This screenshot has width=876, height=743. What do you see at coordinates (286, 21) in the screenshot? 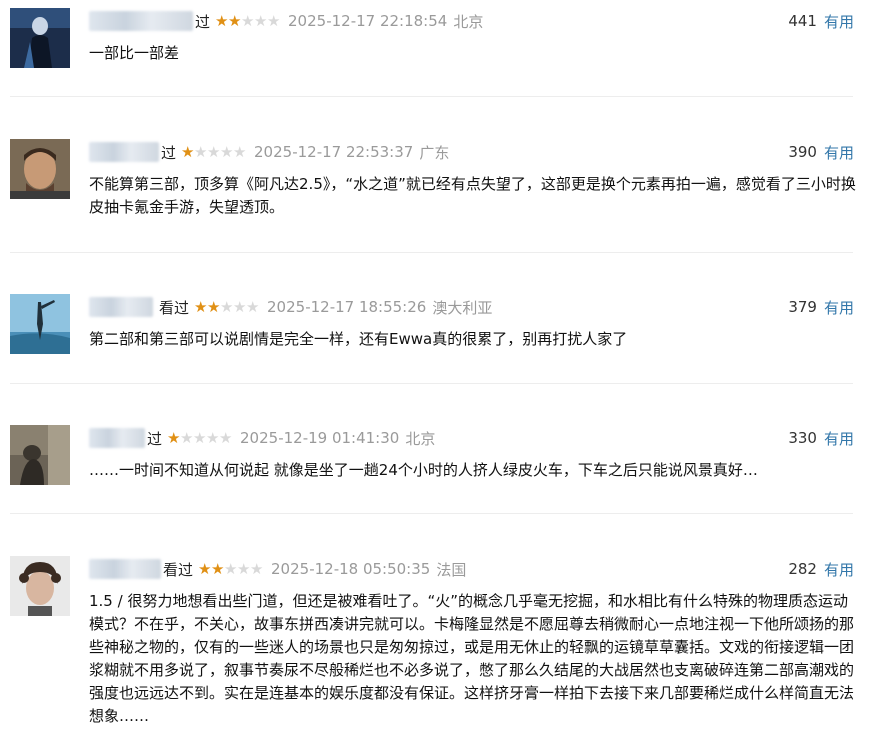
I see `comment-meta: 过 ★ ★ ★ ★ ★ 2025-12-17 22:18:54 北京` at bounding box center [286, 21].